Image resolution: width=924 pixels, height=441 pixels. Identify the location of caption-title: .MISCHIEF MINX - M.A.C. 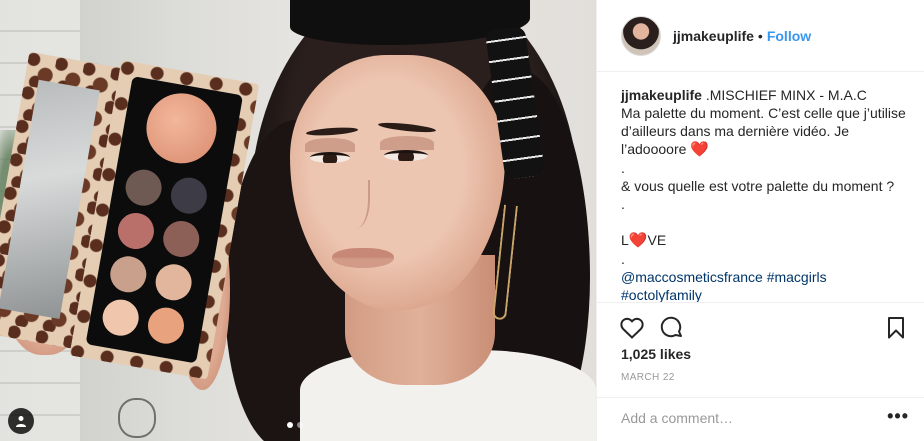
(786, 95).